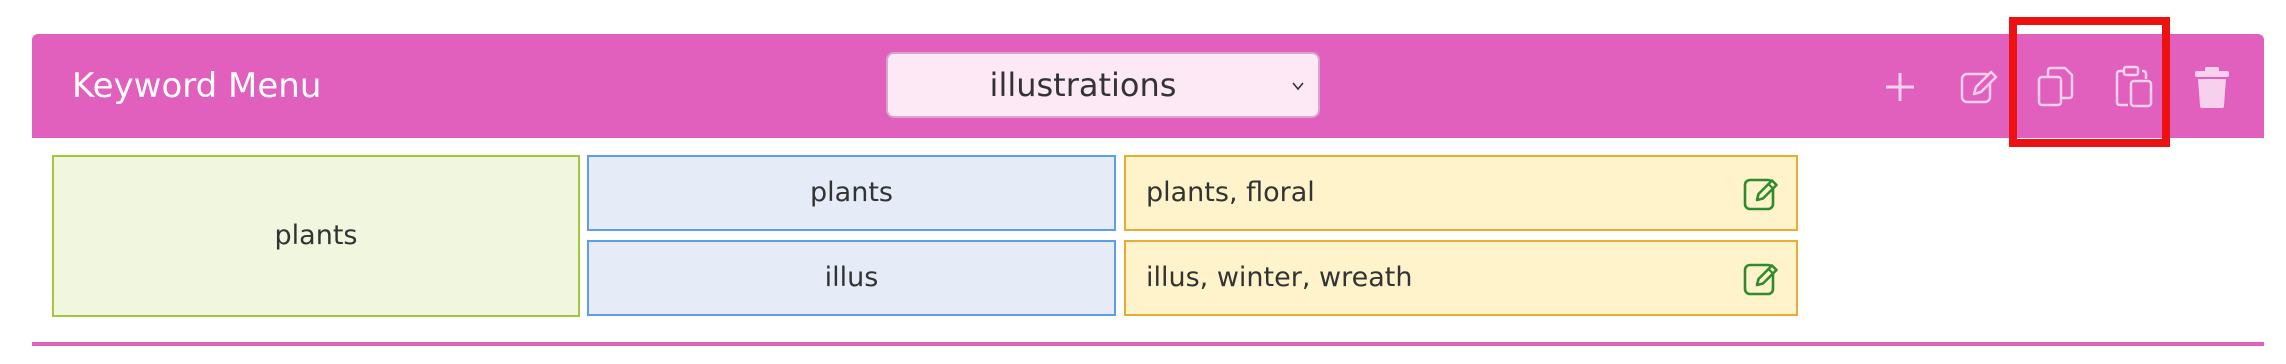  I want to click on subcategory-cell: plants, so click(851, 193).